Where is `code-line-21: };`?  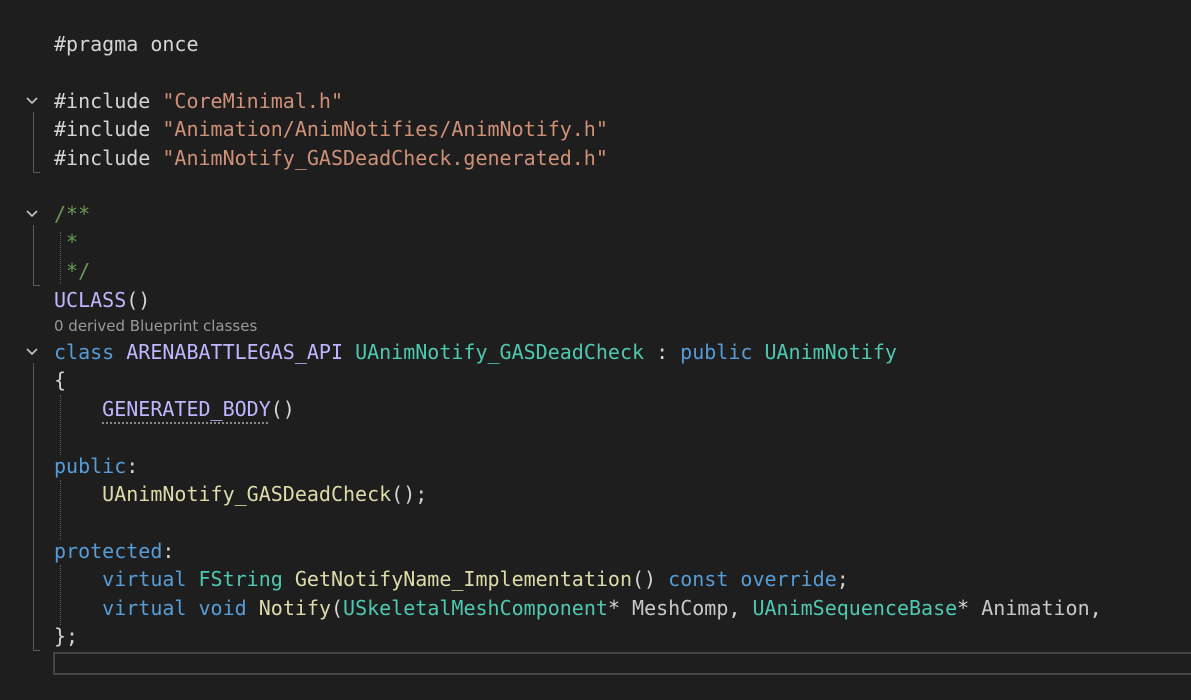
code-line-21: }; is located at coordinates (66, 636).